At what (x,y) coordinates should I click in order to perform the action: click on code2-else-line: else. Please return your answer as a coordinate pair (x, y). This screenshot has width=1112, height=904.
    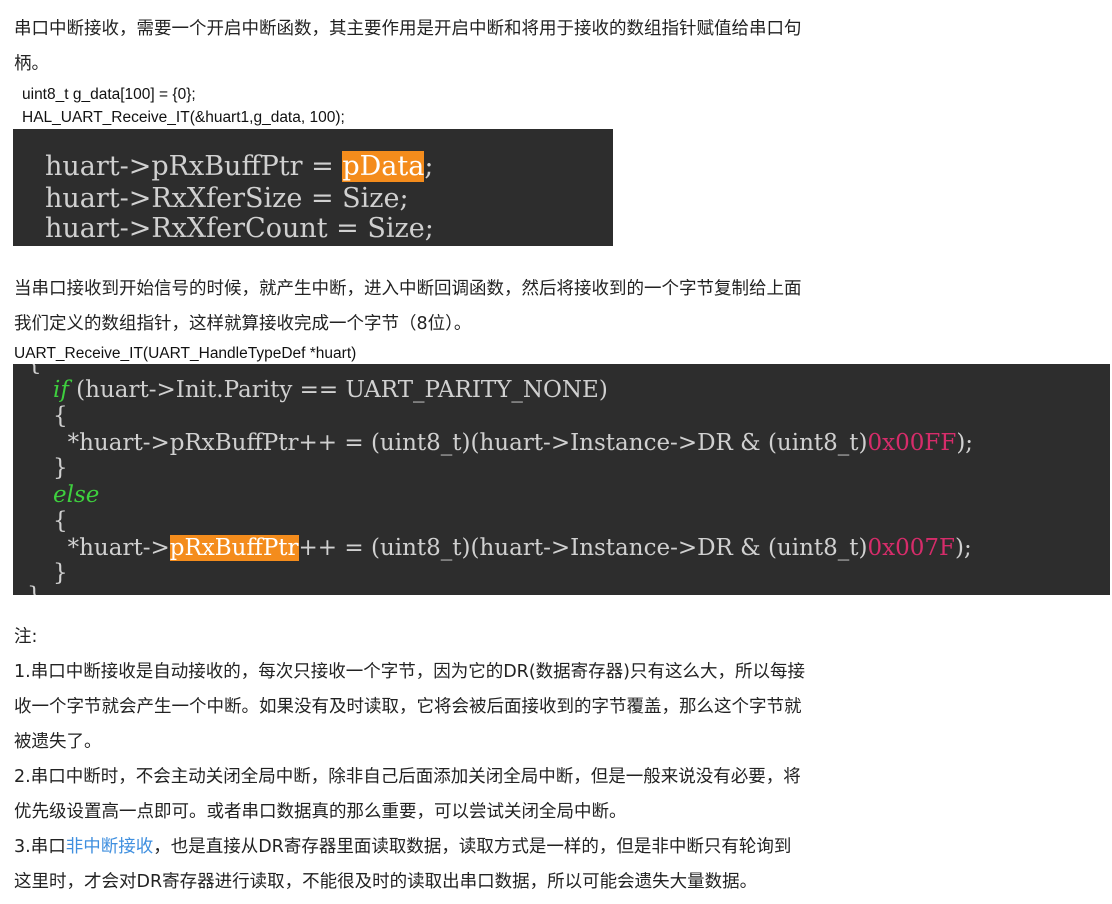
    Looking at the image, I should click on (76, 495).